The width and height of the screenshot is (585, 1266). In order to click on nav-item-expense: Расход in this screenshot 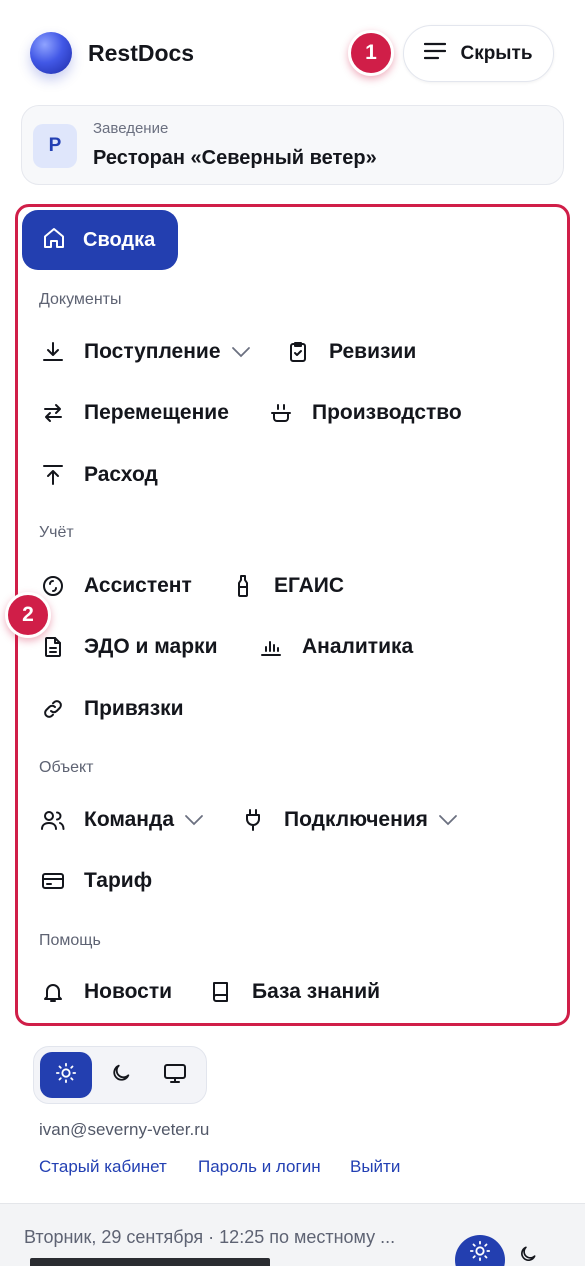, I will do `click(99, 475)`.